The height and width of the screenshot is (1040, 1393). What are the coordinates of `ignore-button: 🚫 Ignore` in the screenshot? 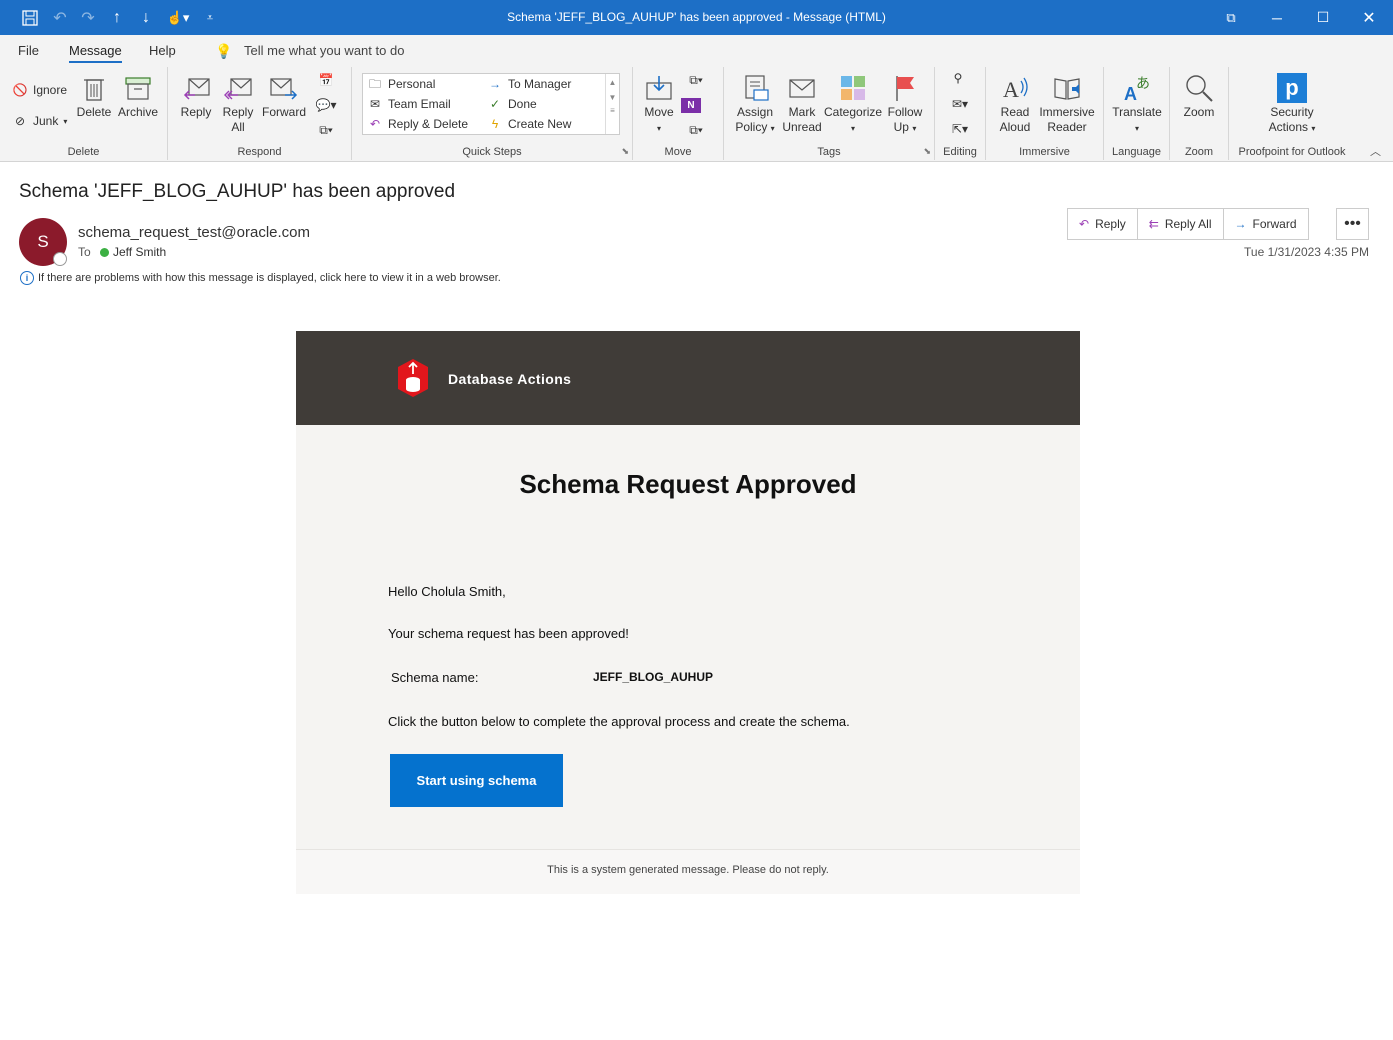 It's located at (40, 90).